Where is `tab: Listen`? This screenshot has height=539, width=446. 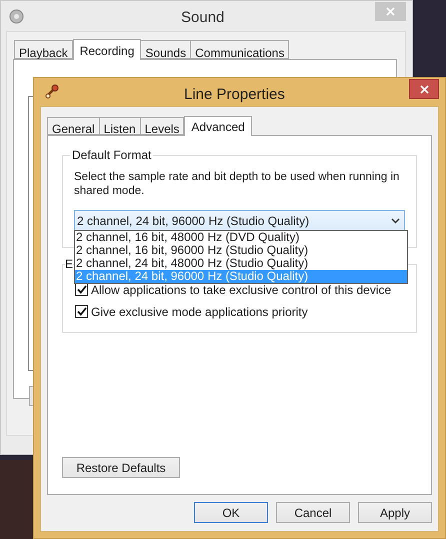 tab: Listen is located at coordinates (119, 126).